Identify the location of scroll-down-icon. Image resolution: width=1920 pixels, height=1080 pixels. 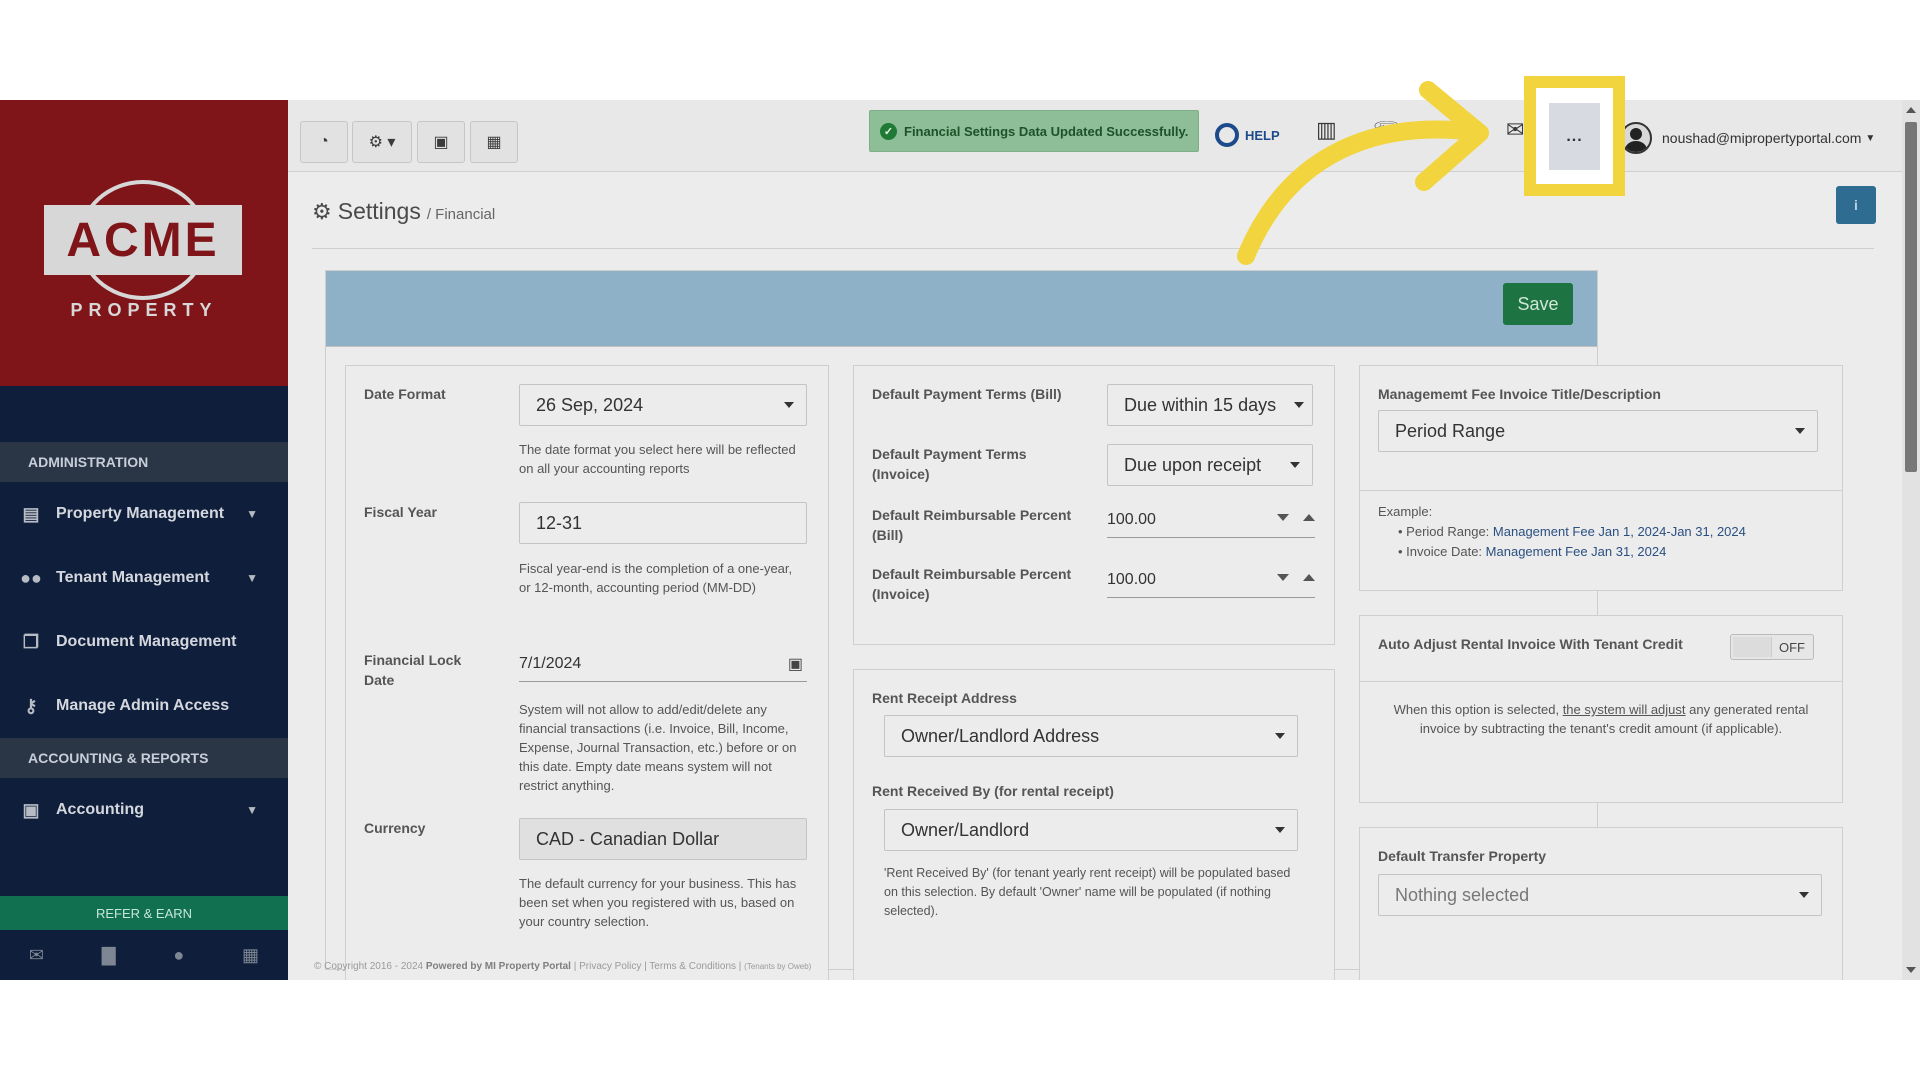
(1911, 970).